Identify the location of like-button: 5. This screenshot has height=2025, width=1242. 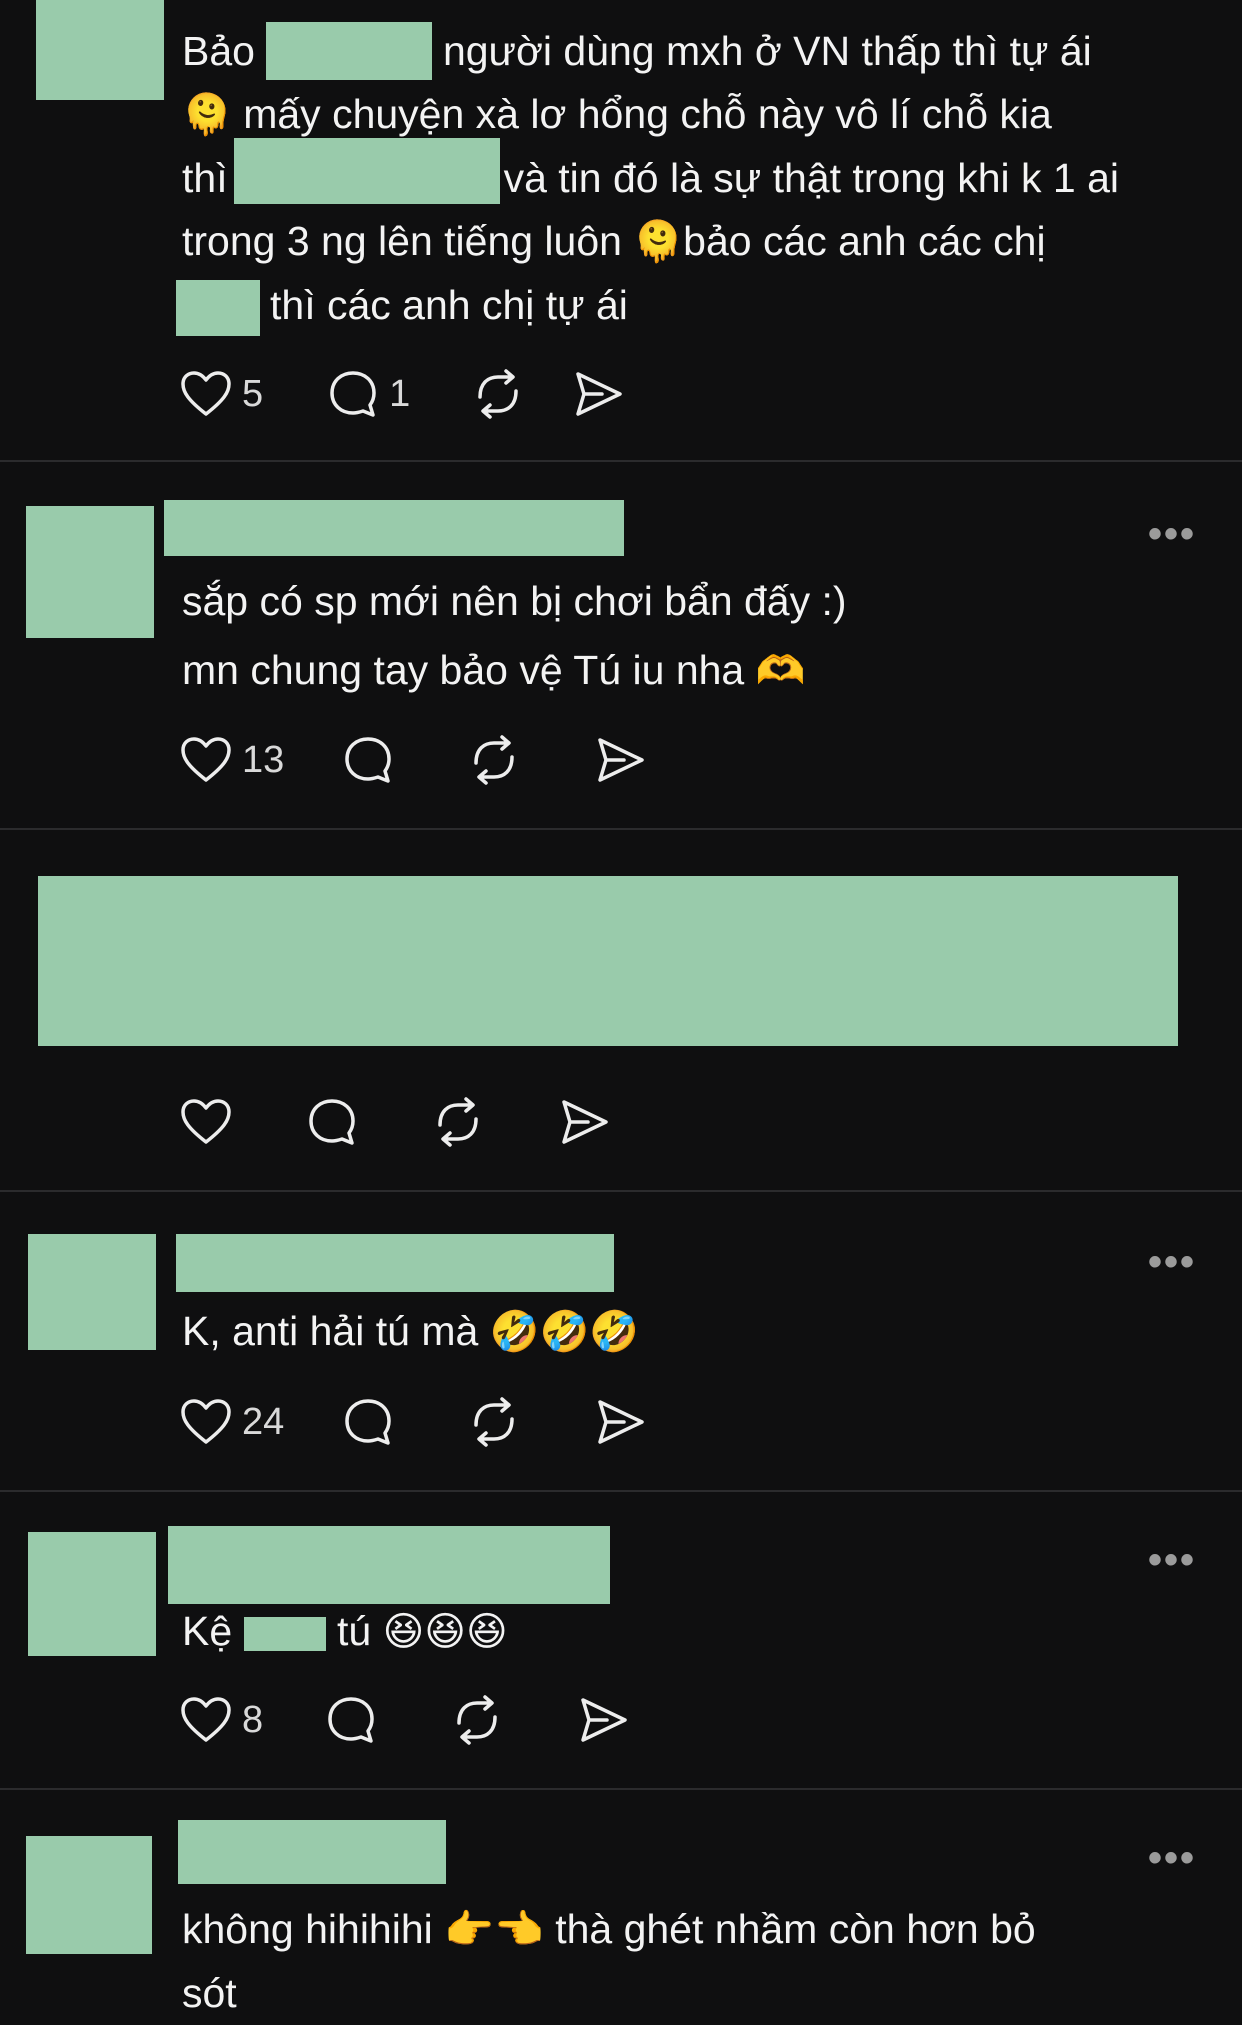
(221, 394).